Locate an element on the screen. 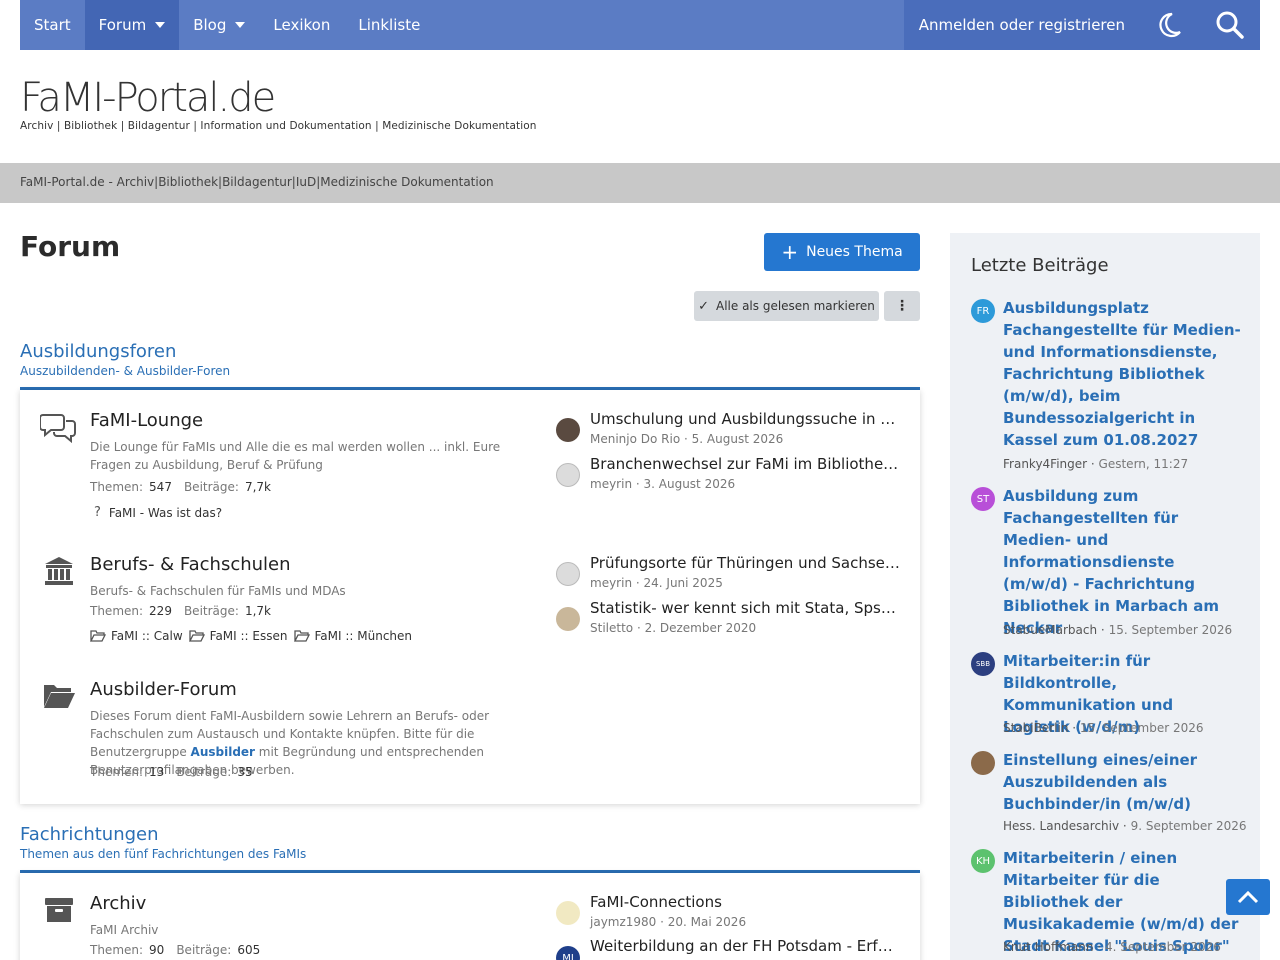  forum-title: FaMI-Lounge is located at coordinates (146, 420).